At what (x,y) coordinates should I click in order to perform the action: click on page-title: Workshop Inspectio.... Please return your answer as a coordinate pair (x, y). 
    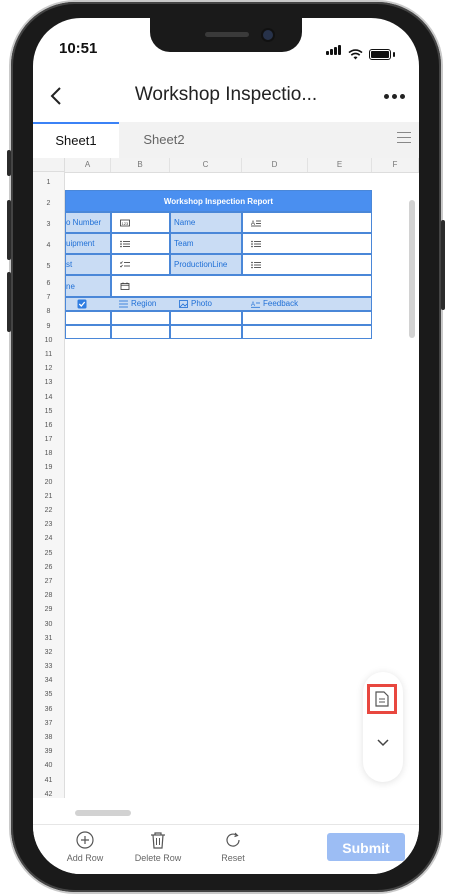
    Looking at the image, I should click on (226, 94).